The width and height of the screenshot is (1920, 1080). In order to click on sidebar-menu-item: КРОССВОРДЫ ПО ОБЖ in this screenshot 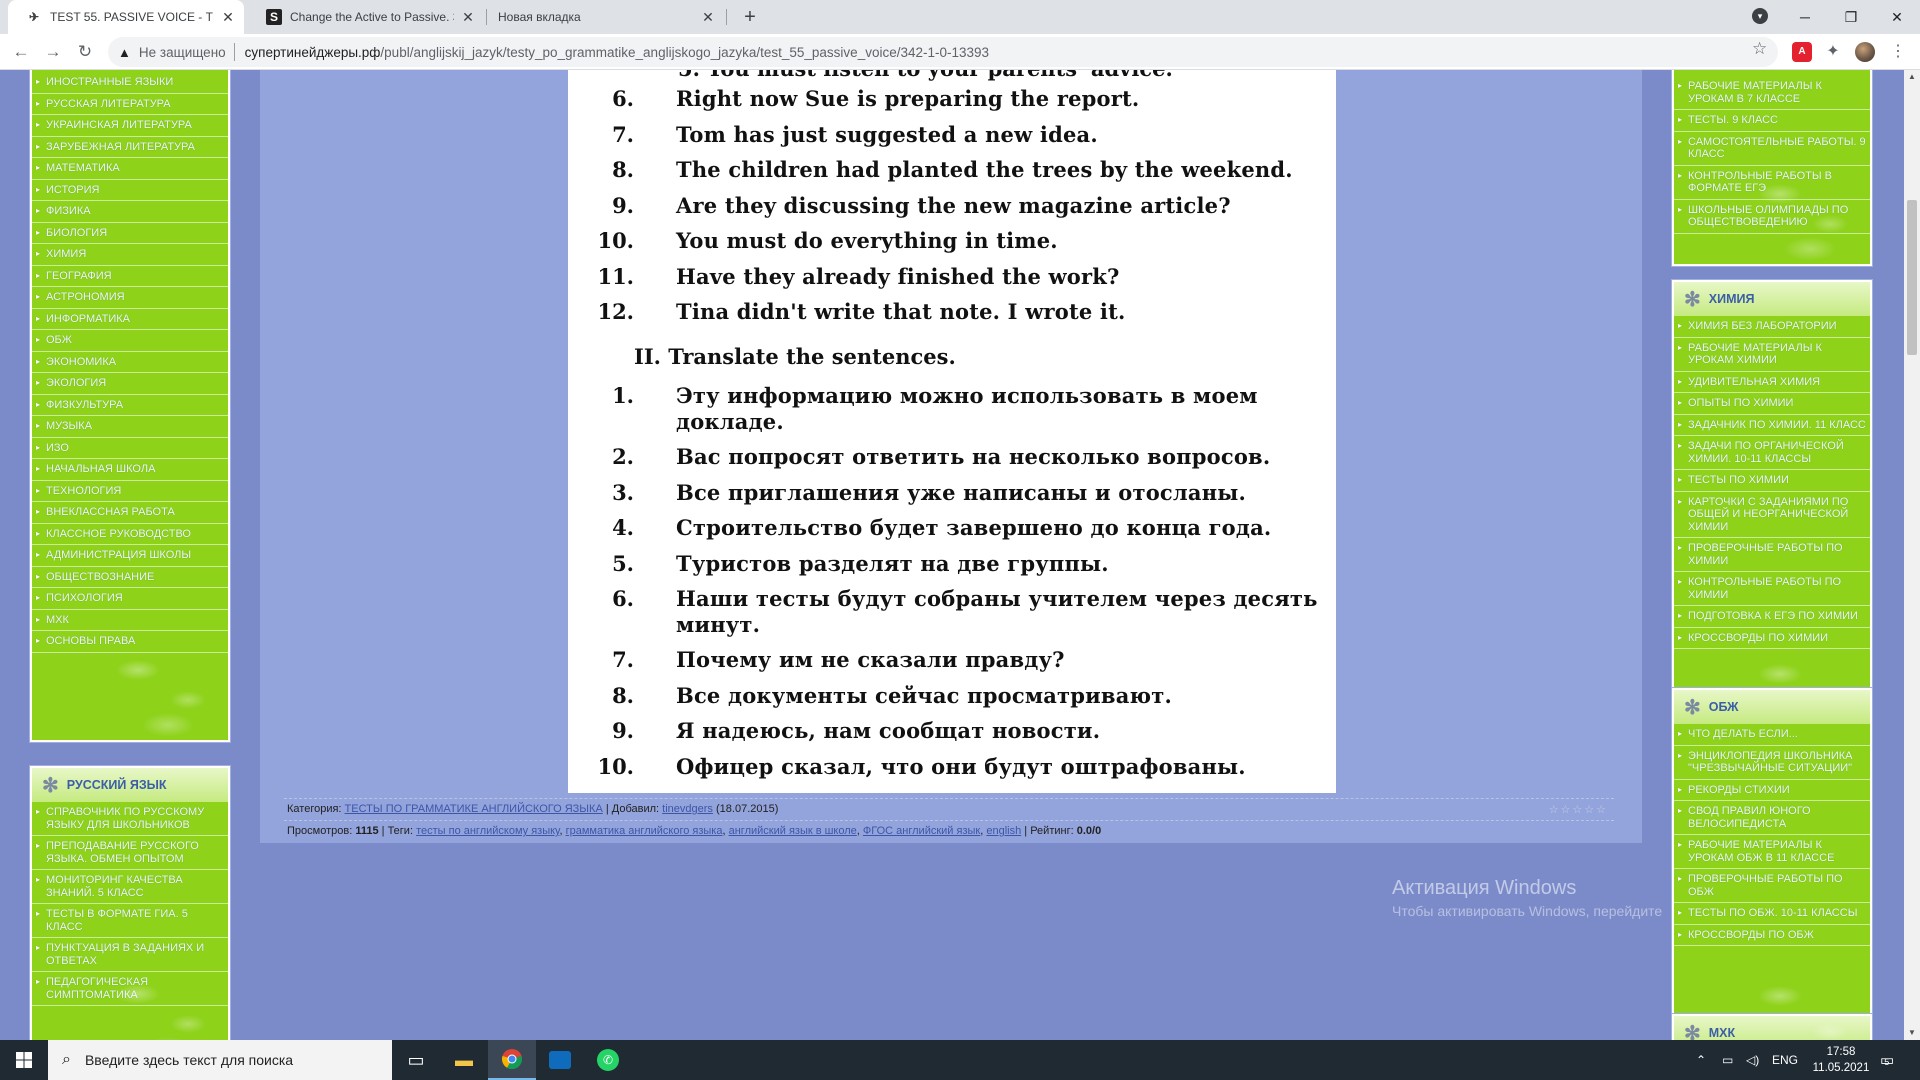, I will do `click(1772, 935)`.